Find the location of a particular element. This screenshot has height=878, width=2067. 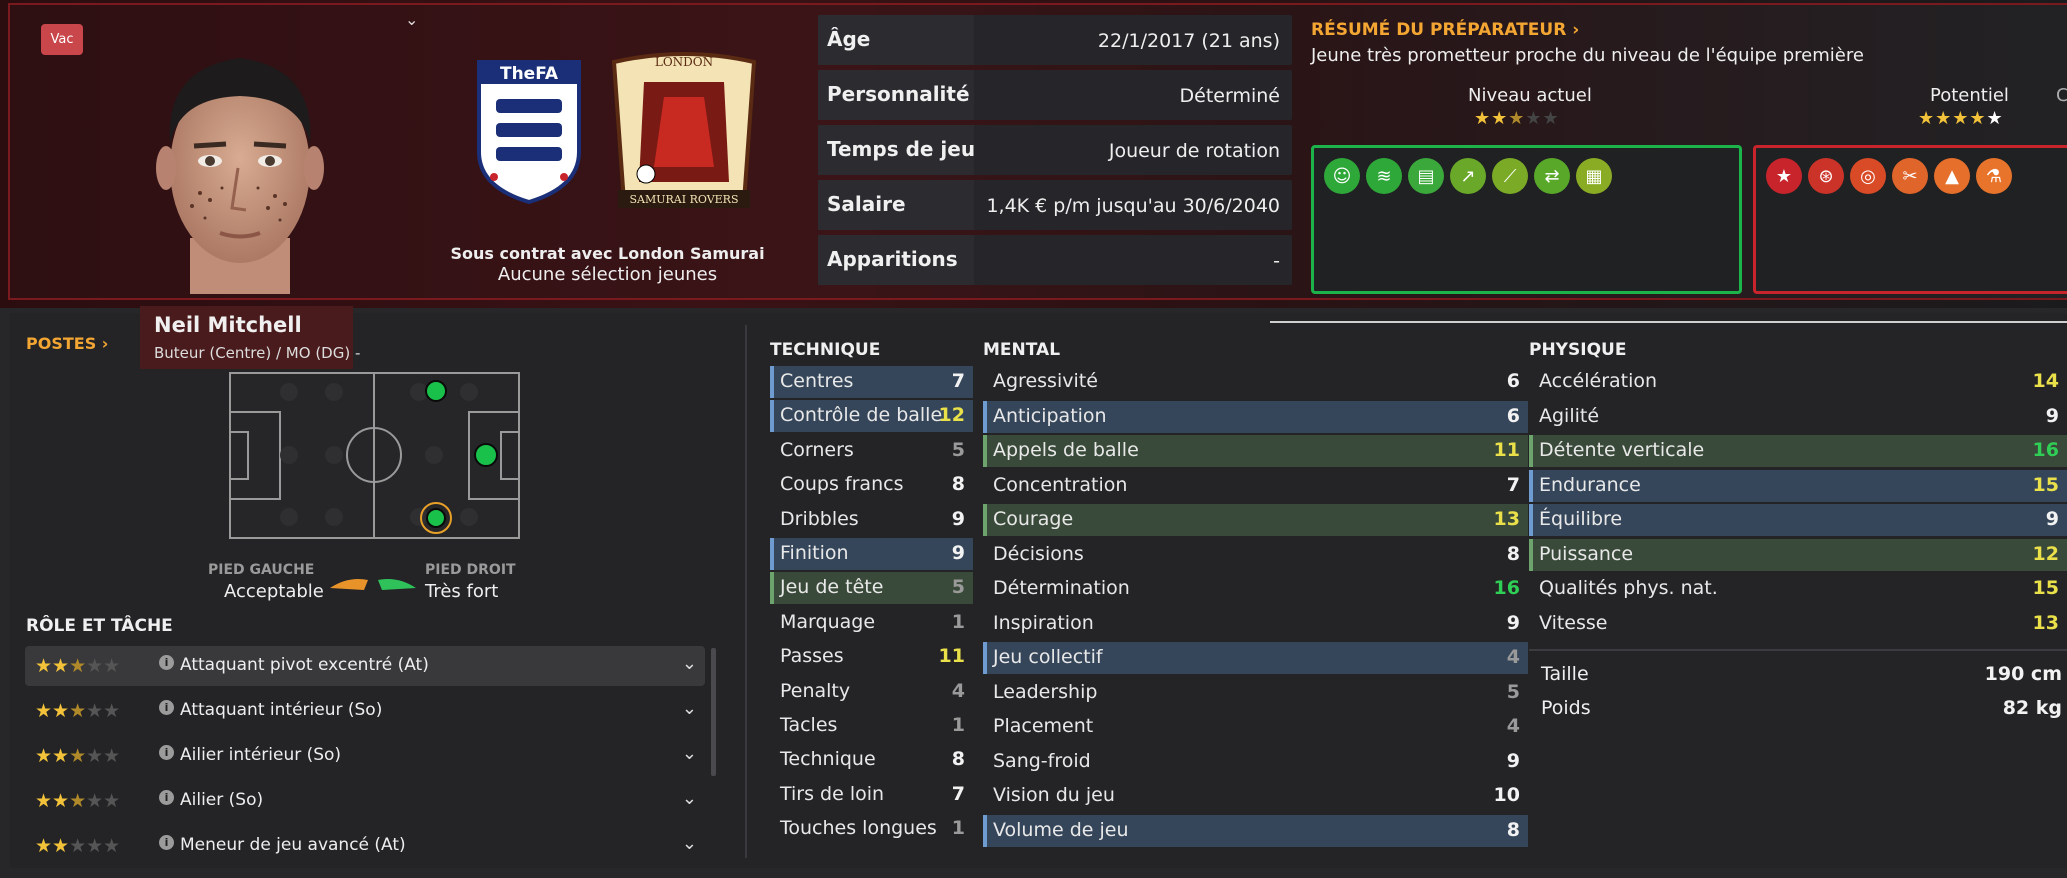

attribute-name: Sang-froid is located at coordinates (1042, 760).